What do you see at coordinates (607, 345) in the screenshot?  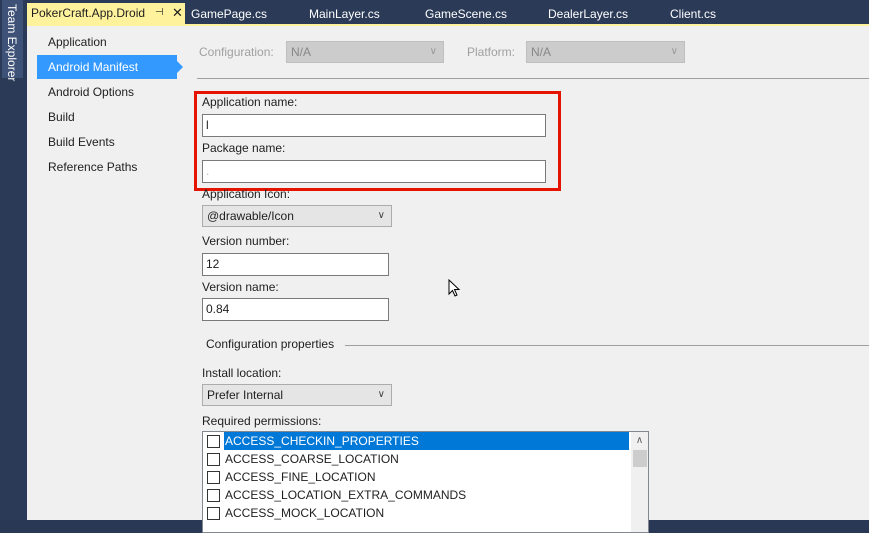 I see `config-section-divider` at bounding box center [607, 345].